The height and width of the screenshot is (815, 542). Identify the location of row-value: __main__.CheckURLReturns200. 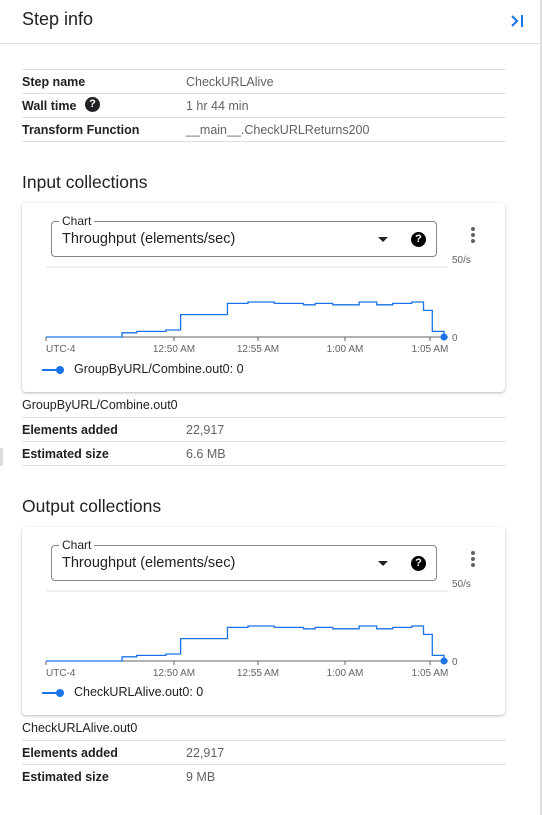
(278, 130).